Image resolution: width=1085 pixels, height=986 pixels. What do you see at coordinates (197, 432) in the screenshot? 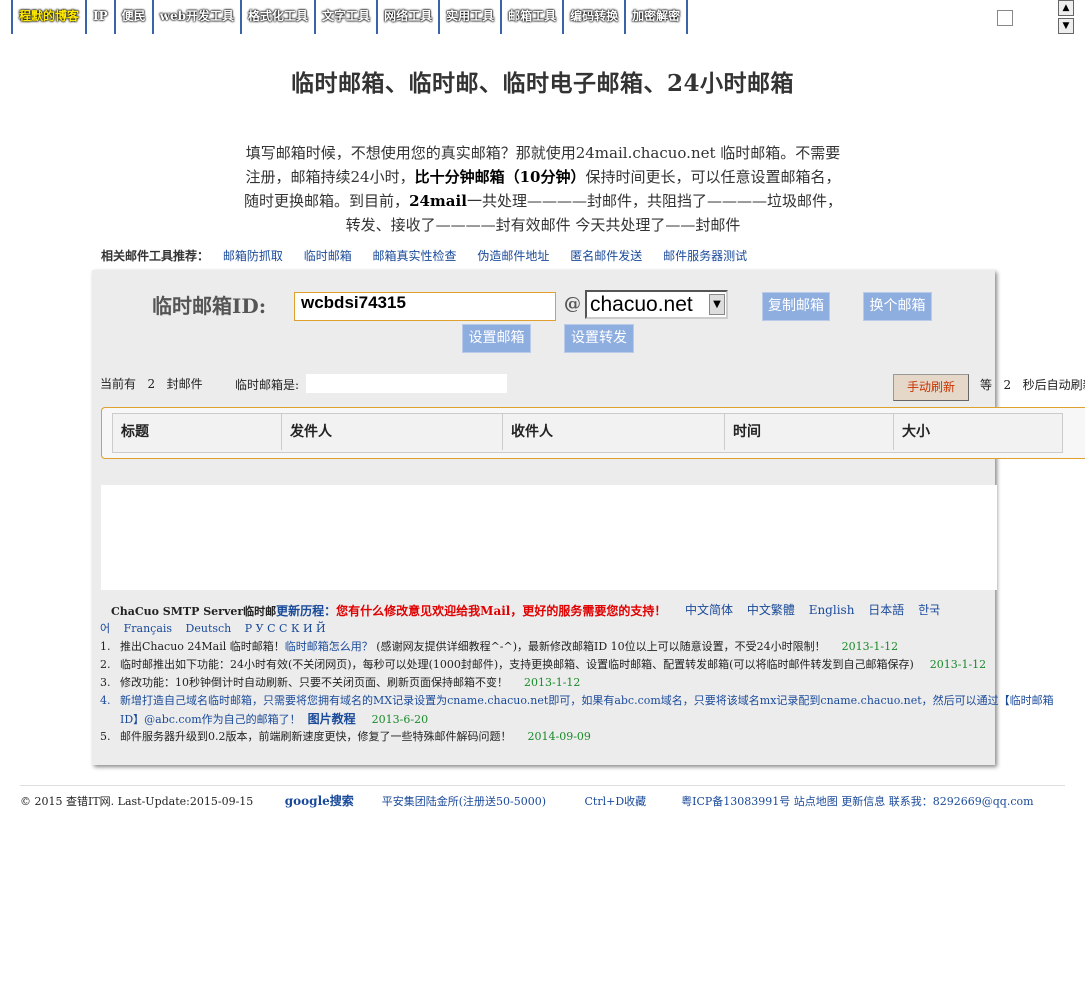
I see `col-subject: 标题` at bounding box center [197, 432].